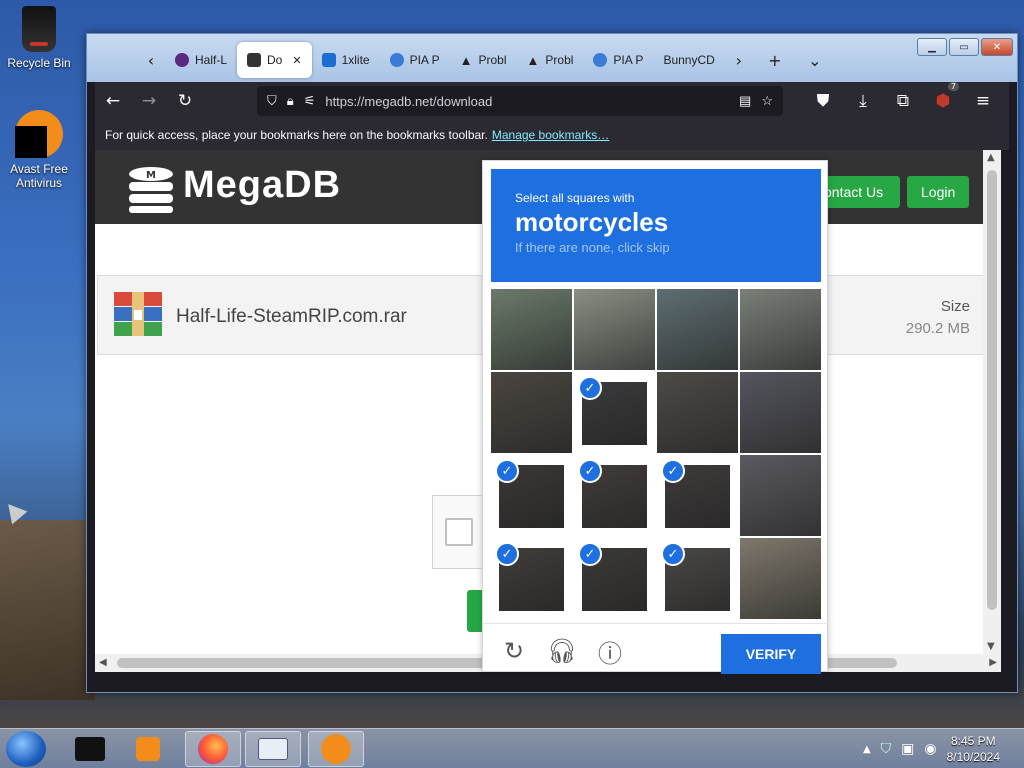 The image size is (1024, 768). I want to click on taskbar-firefox, so click(213, 749).